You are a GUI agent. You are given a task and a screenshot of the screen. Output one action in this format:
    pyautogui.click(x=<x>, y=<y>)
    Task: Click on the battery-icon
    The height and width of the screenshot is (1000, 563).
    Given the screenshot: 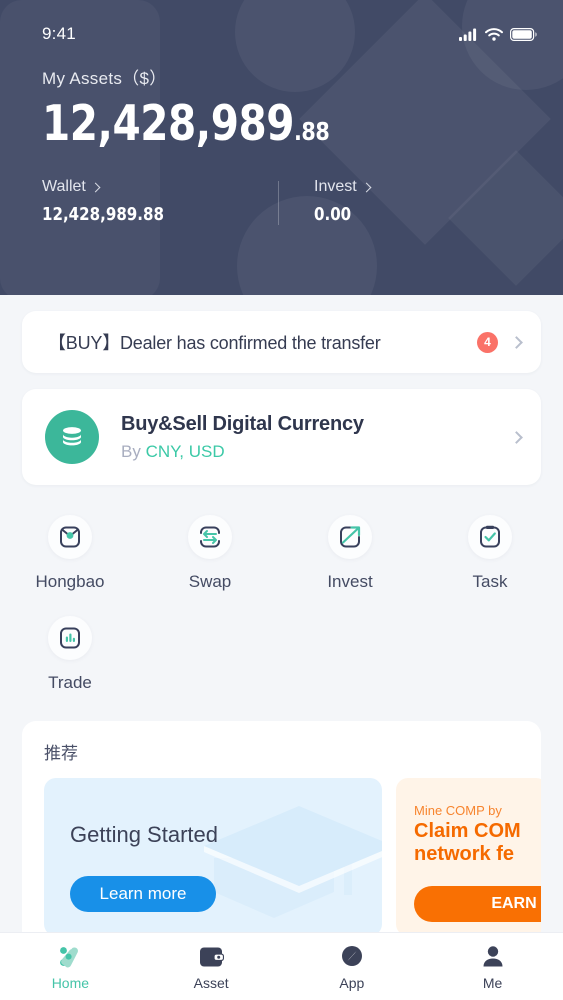 What is the action you would take?
    pyautogui.click(x=523, y=34)
    